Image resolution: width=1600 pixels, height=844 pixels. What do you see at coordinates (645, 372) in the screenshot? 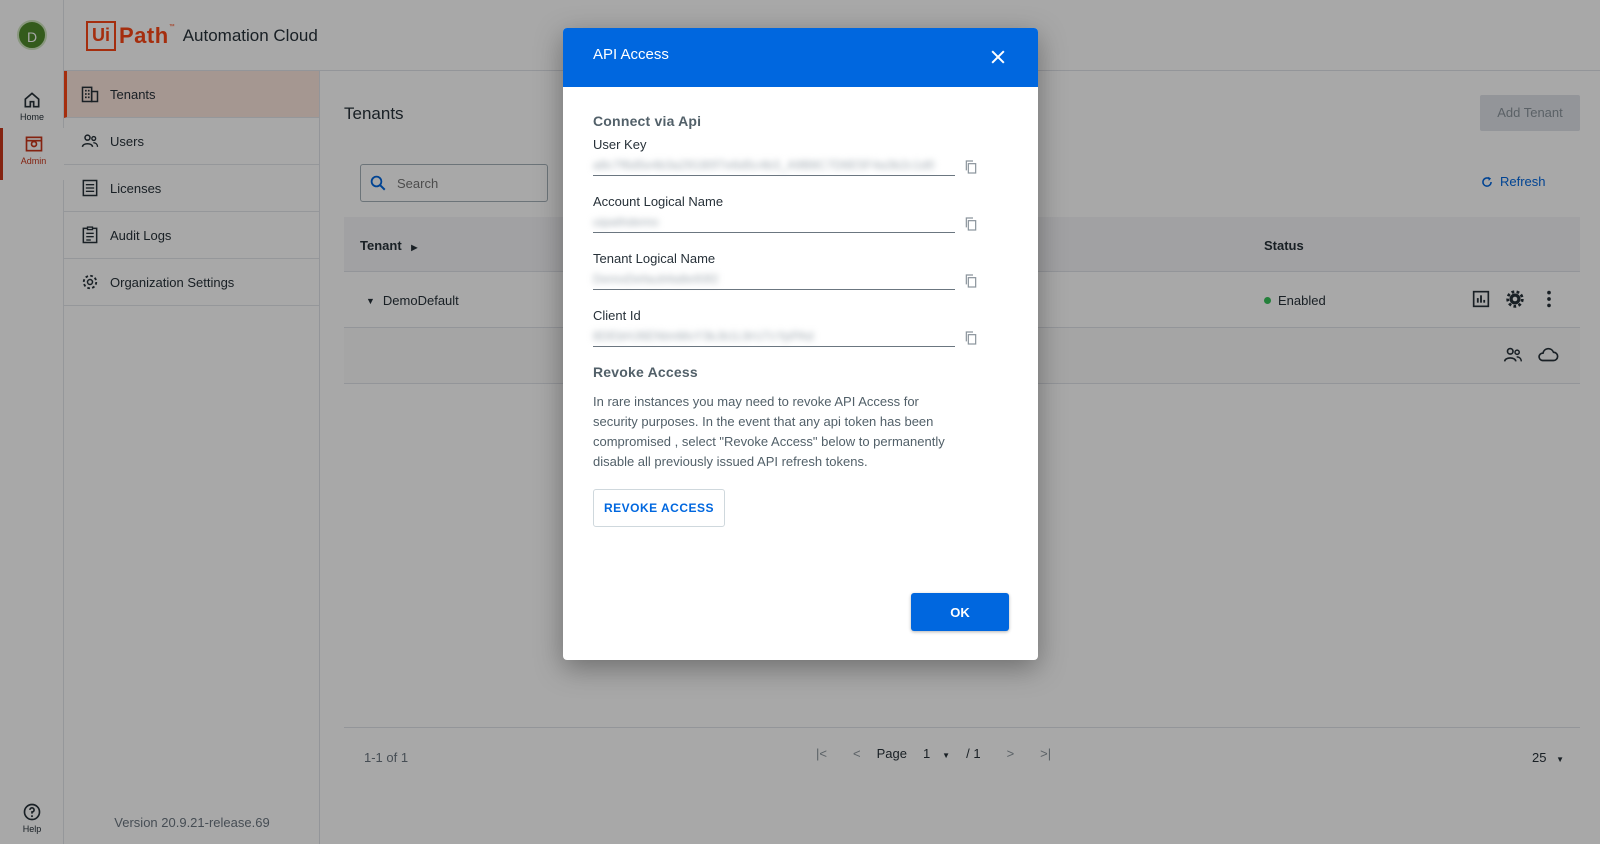
I see `revoke-heading: Revoke Access` at bounding box center [645, 372].